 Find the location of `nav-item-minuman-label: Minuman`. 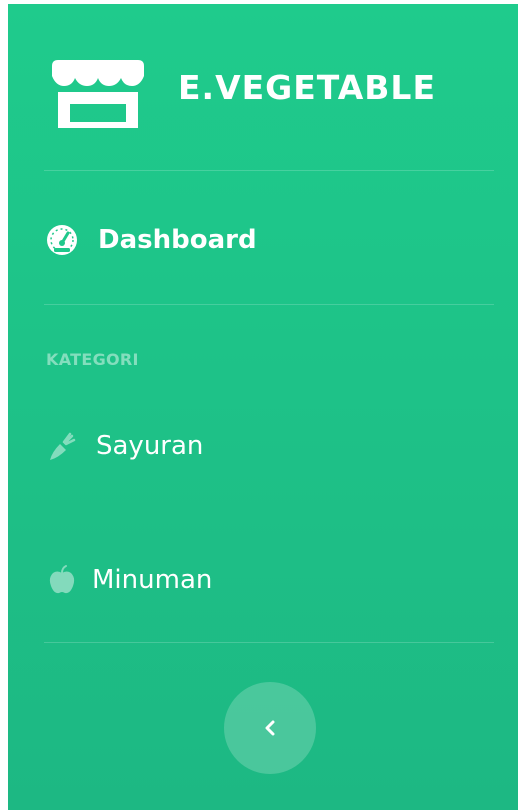

nav-item-minuman-label: Minuman is located at coordinates (152, 580).